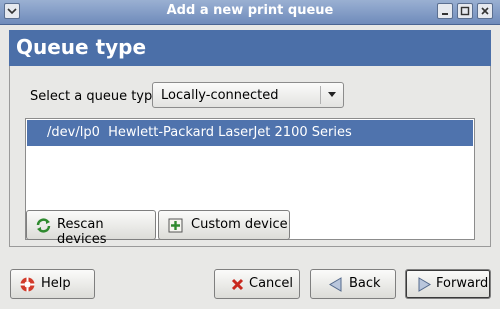 The image size is (500, 309). I want to click on custom-device-label: Custom device, so click(239, 224).